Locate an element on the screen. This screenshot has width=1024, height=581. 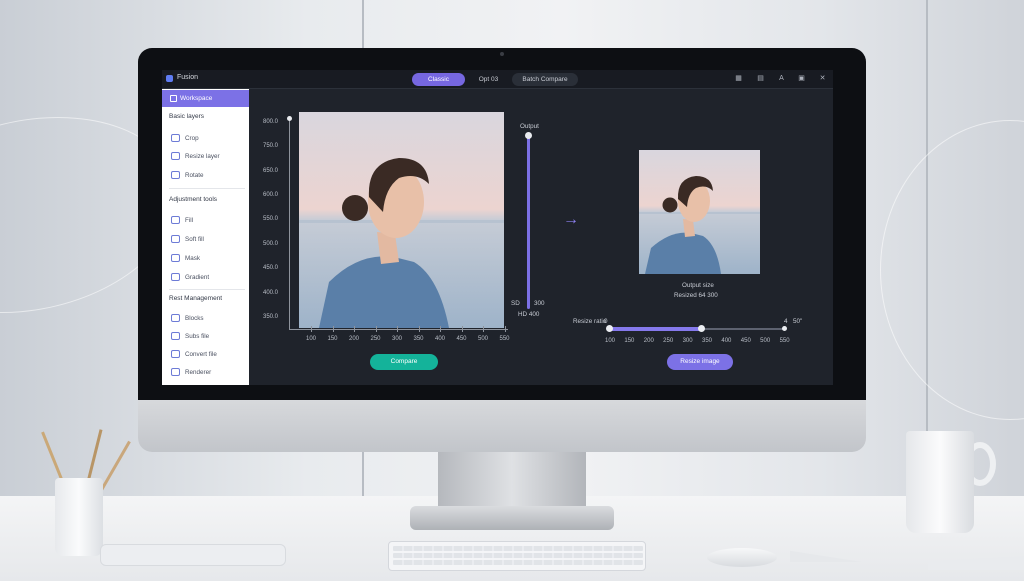
sidebar-header-label: Workspace is located at coordinates (196, 98).